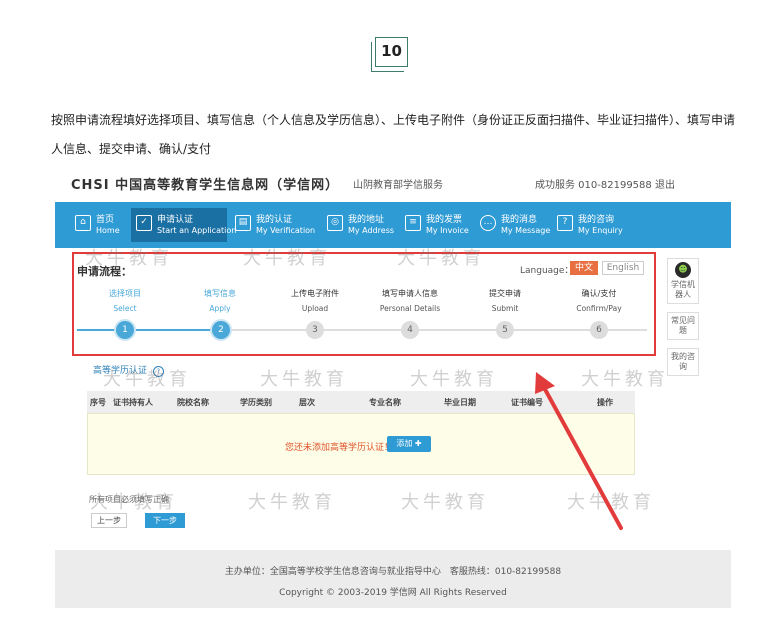 Image resolution: width=766 pixels, height=627 pixels. I want to click on step-number-badge: 10, so click(389, 54).